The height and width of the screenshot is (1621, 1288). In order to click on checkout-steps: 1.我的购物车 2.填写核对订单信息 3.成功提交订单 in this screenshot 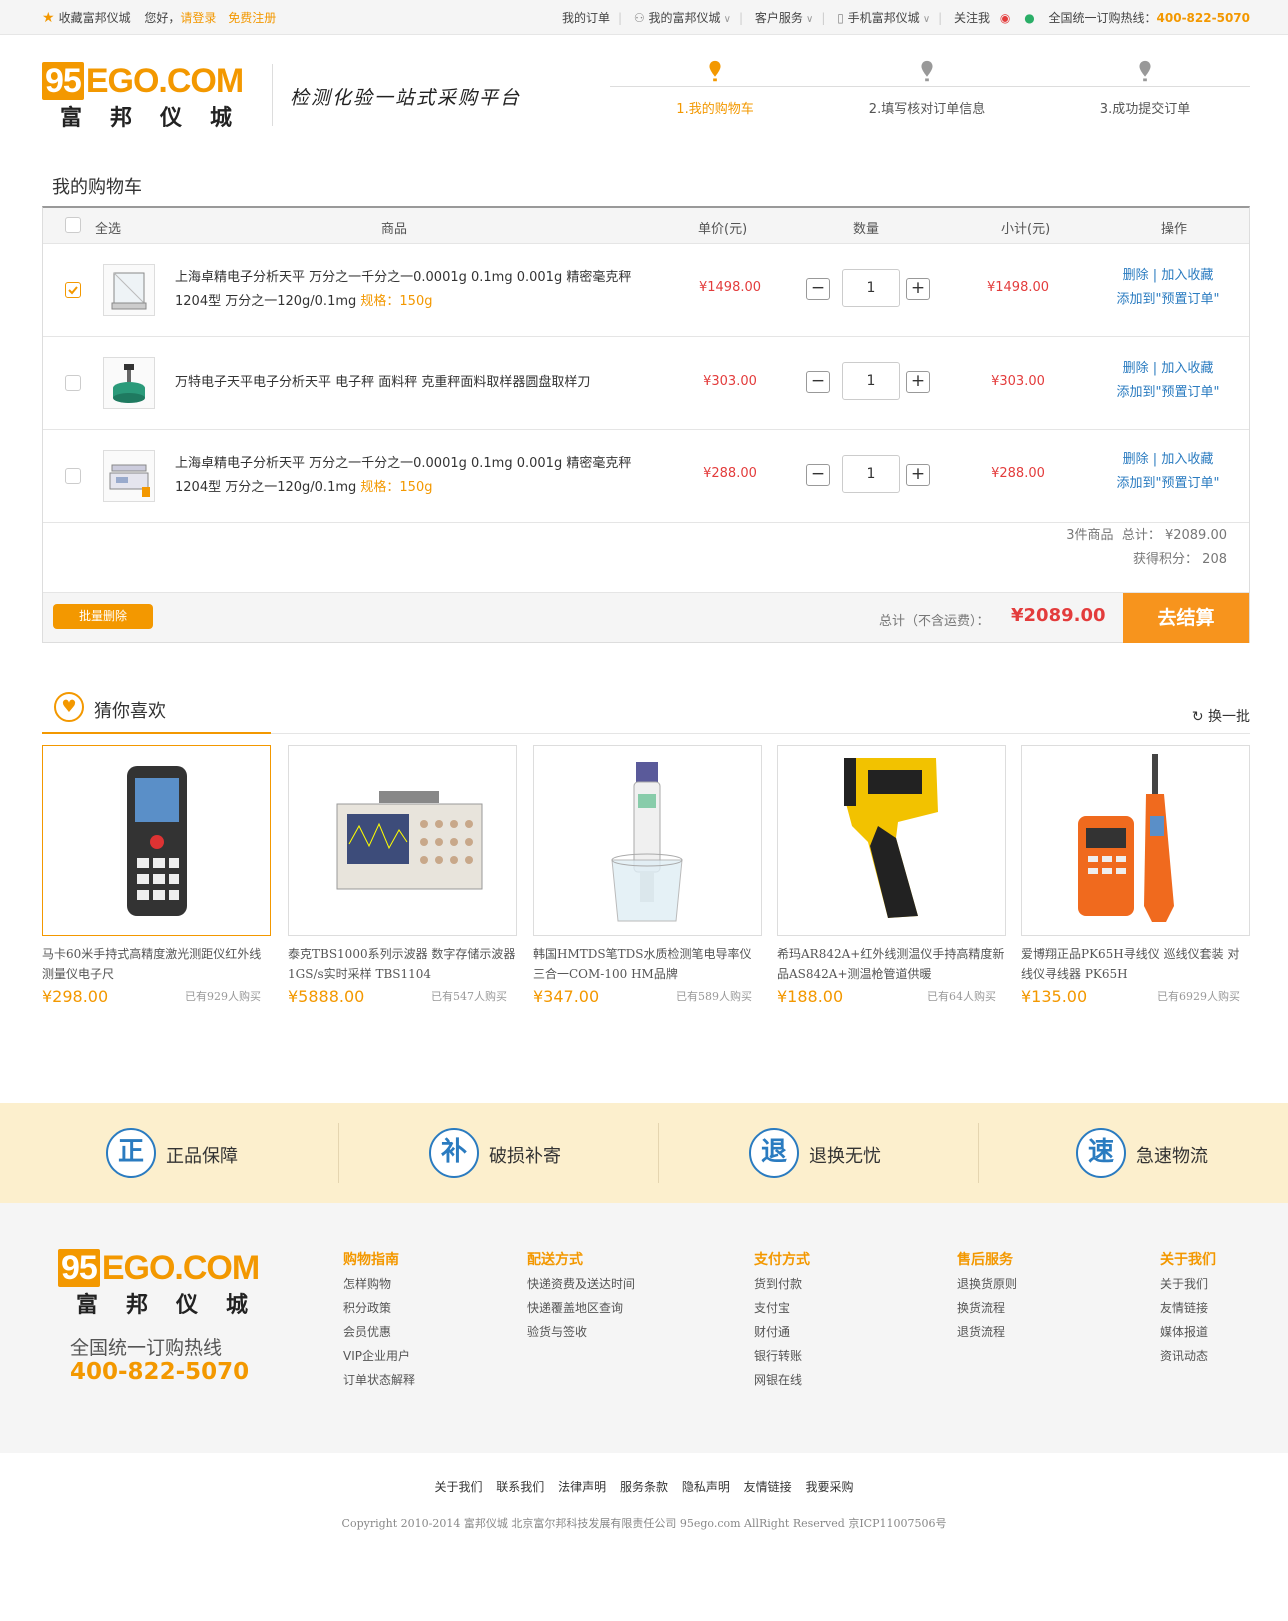, I will do `click(930, 95)`.